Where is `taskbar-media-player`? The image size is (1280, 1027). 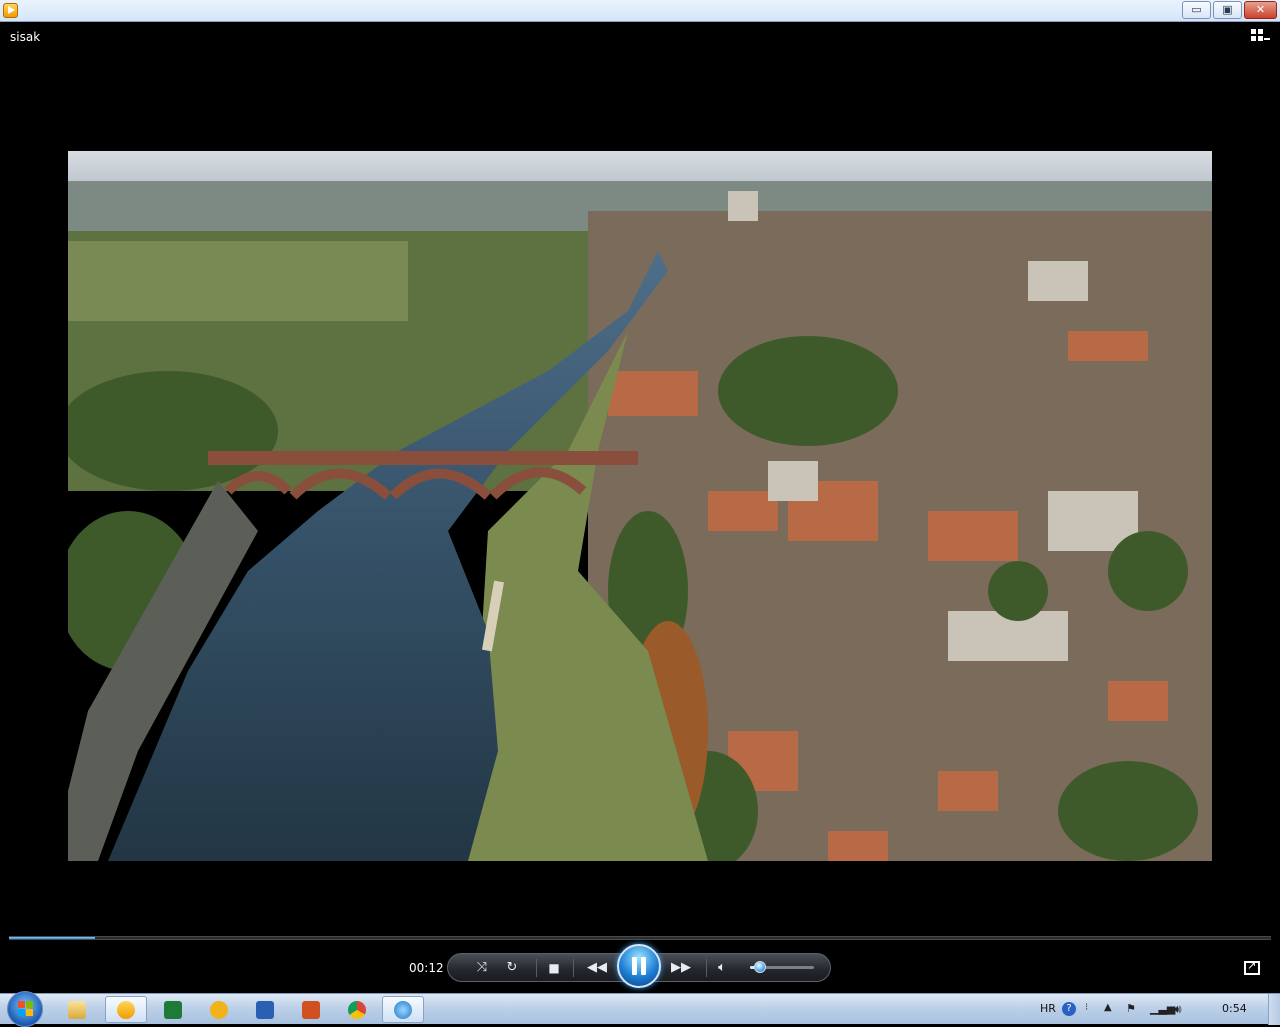
taskbar-media-player is located at coordinates (126, 1009).